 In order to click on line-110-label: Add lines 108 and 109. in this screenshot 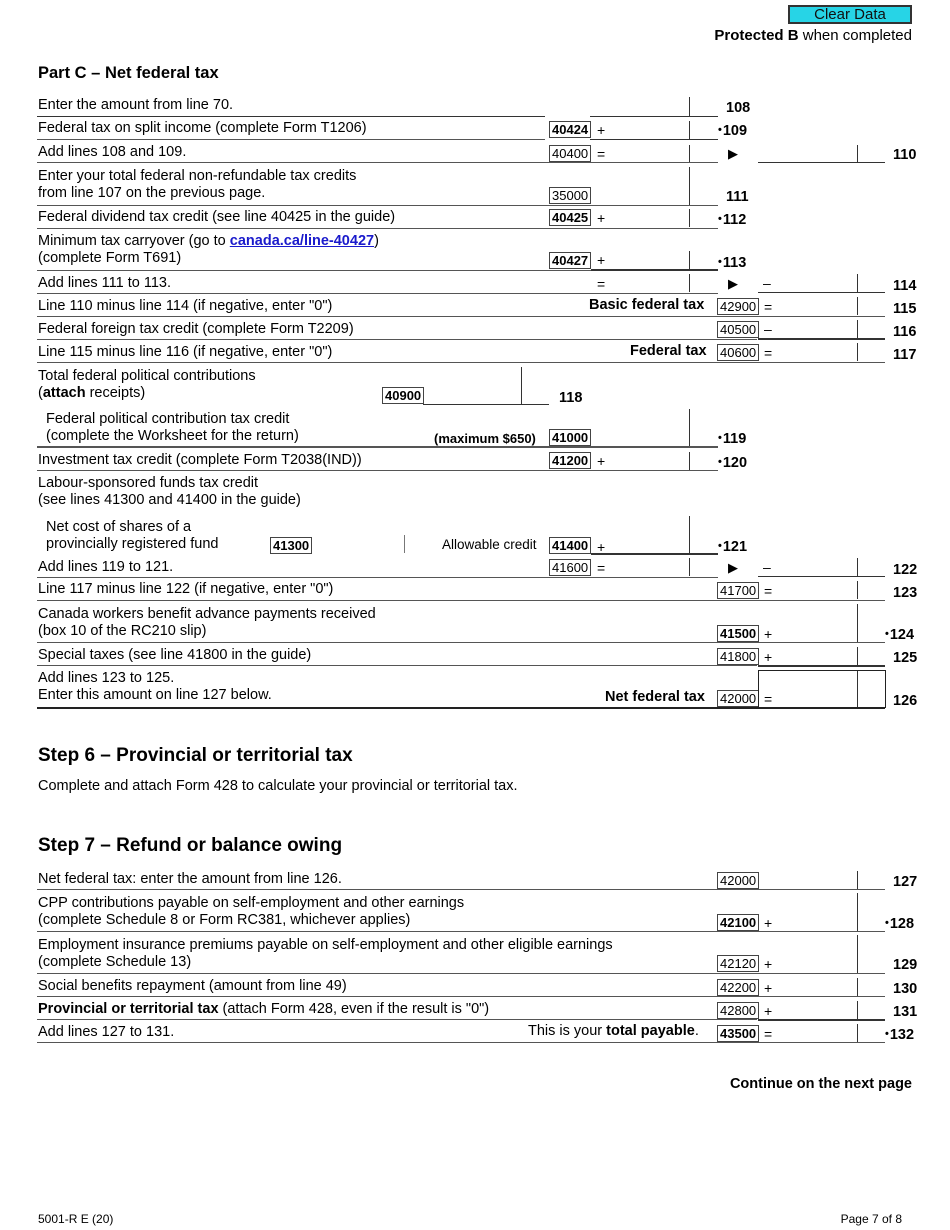, I will do `click(112, 152)`.